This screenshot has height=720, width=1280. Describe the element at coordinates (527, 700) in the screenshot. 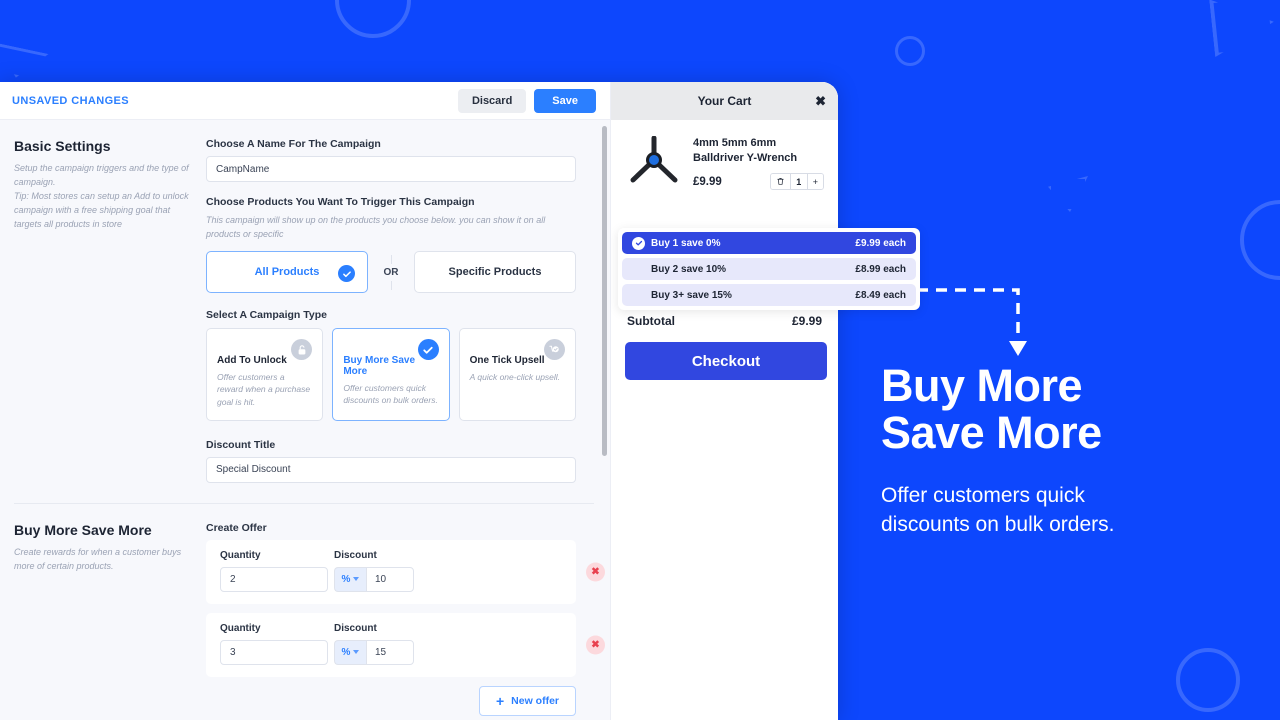

I see `new-offer-button: + New offer` at that location.